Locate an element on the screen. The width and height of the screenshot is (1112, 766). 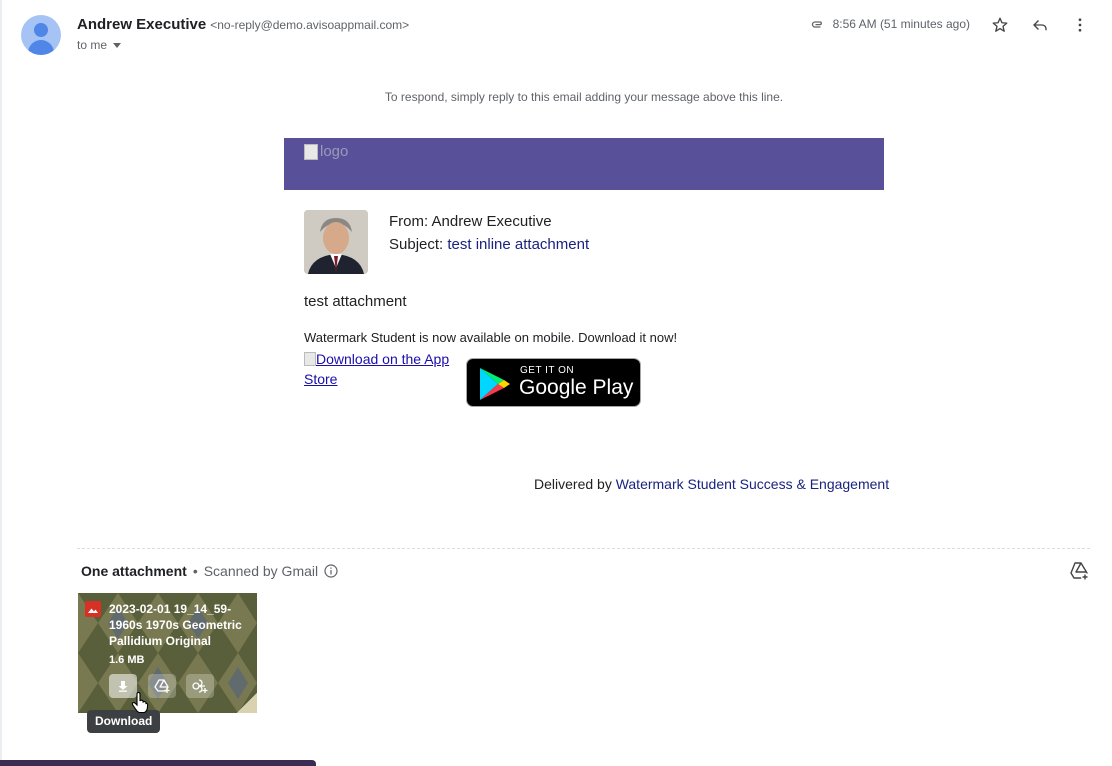
info-icon is located at coordinates (331, 571).